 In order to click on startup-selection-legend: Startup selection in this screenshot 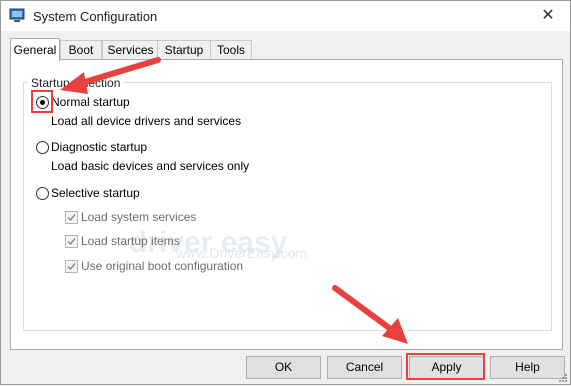, I will do `click(76, 83)`.